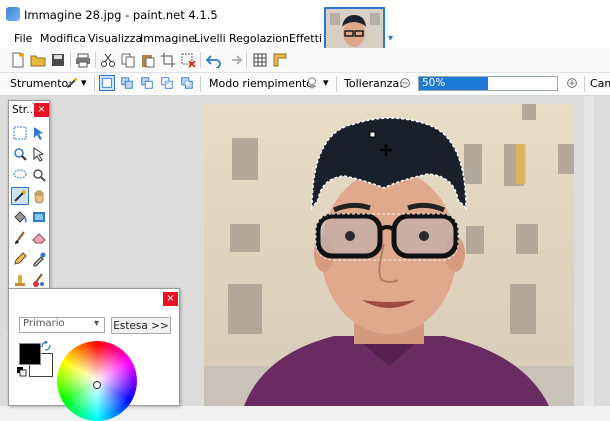  What do you see at coordinates (39, 196) in the screenshot?
I see `pan-hand-tool-icon` at bounding box center [39, 196].